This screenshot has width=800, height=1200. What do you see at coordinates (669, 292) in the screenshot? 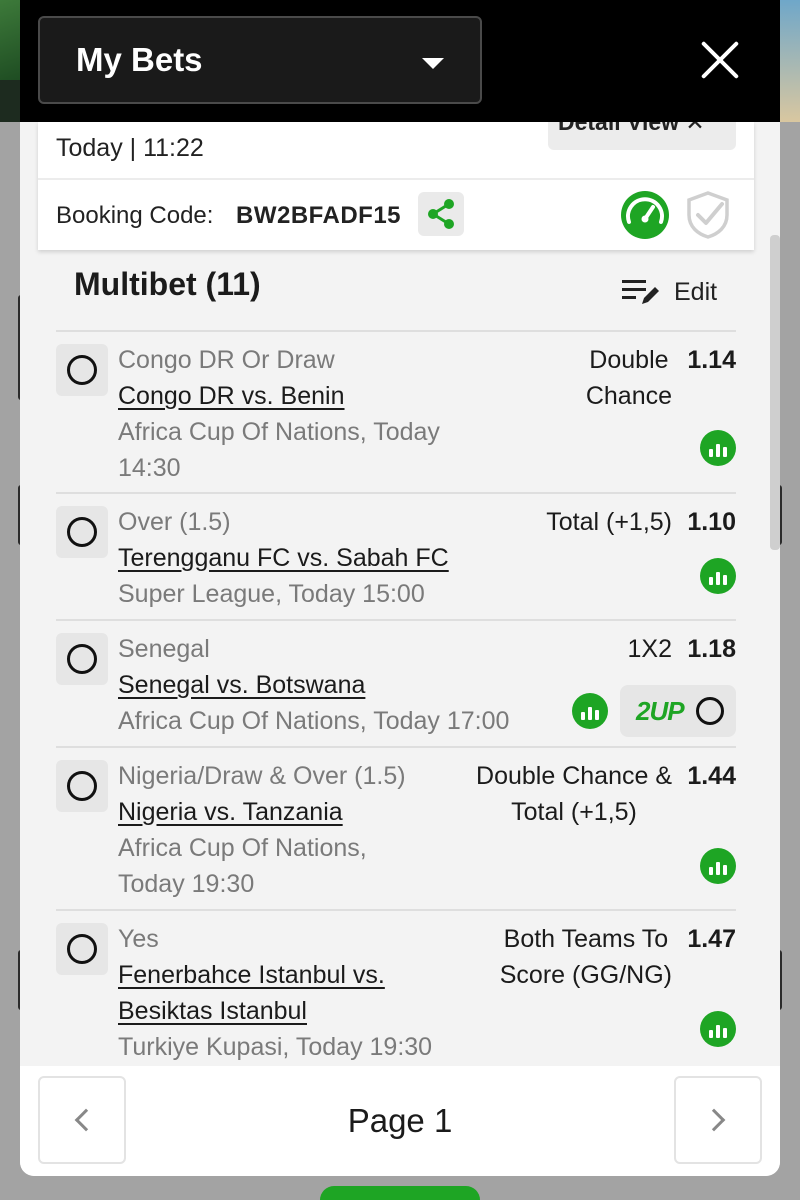
I see `edit-button: Edit` at bounding box center [669, 292].